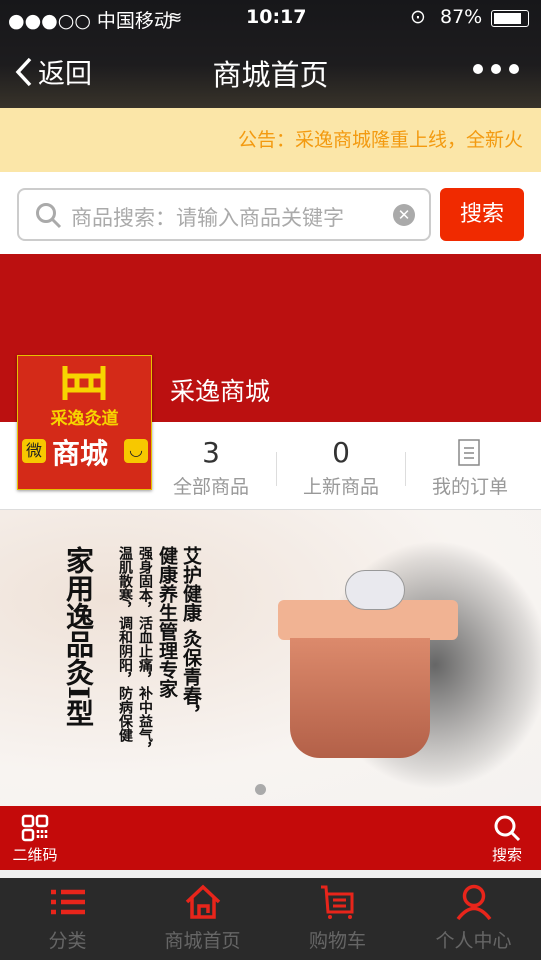 Image resolution: width=541 pixels, height=960 pixels. I want to click on search-label: 搜索, so click(506, 855).